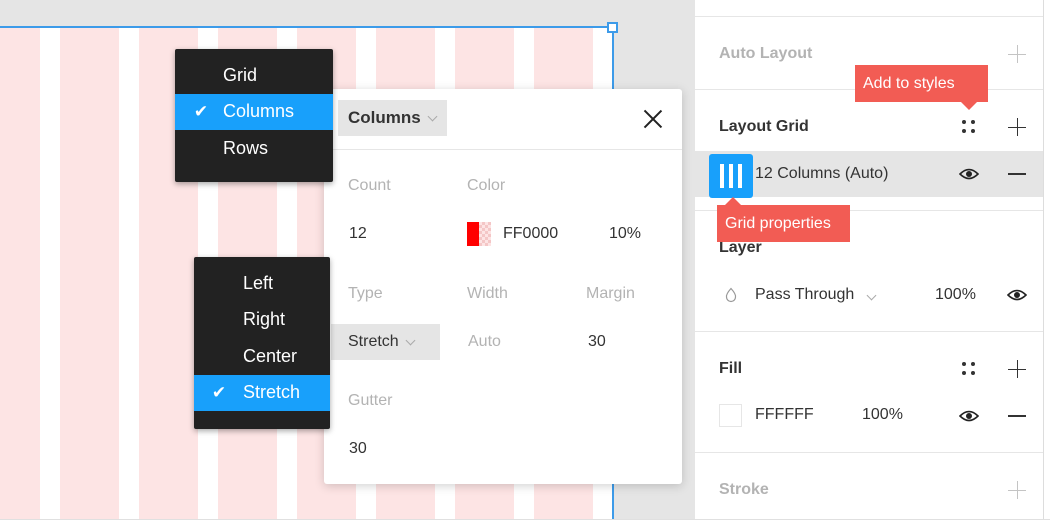 This screenshot has height=528, width=1050. Describe the element at coordinates (610, 293) in the screenshot. I see `margin-label: Margin` at that location.